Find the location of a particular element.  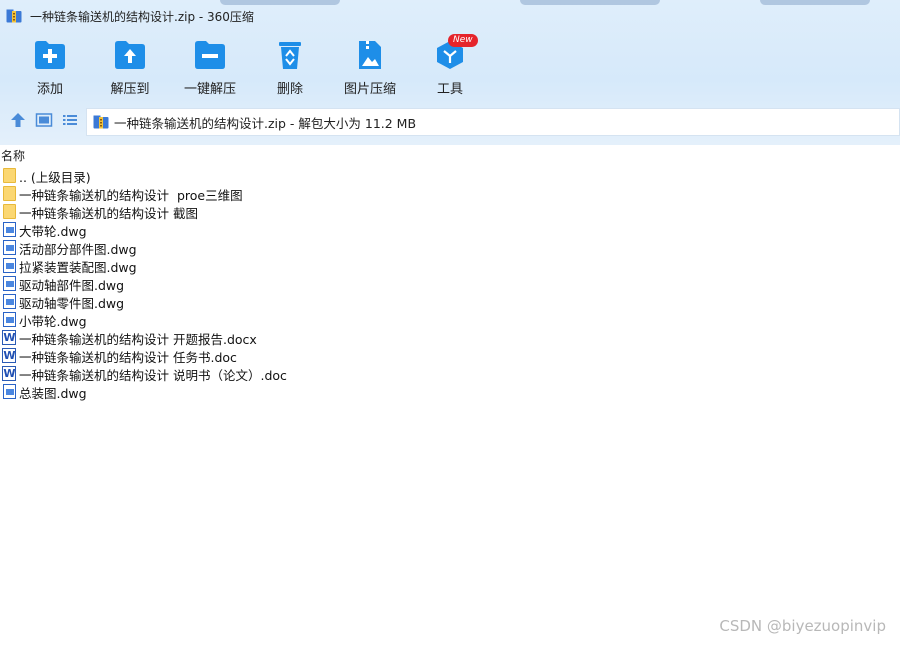

folder-row: .. (上级目录) is located at coordinates (450, 176).